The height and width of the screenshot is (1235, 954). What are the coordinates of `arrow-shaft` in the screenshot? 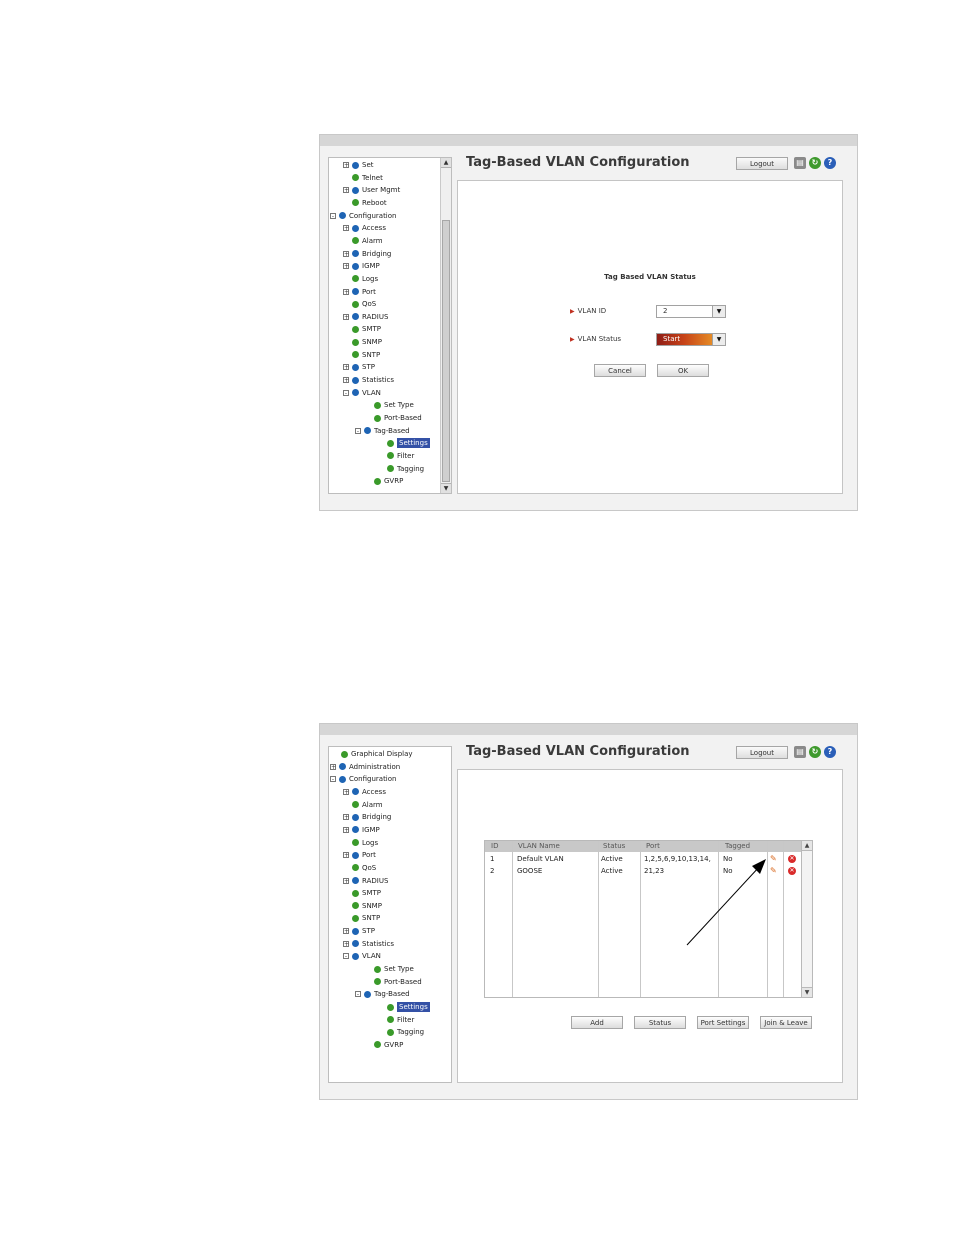 It's located at (723, 905).